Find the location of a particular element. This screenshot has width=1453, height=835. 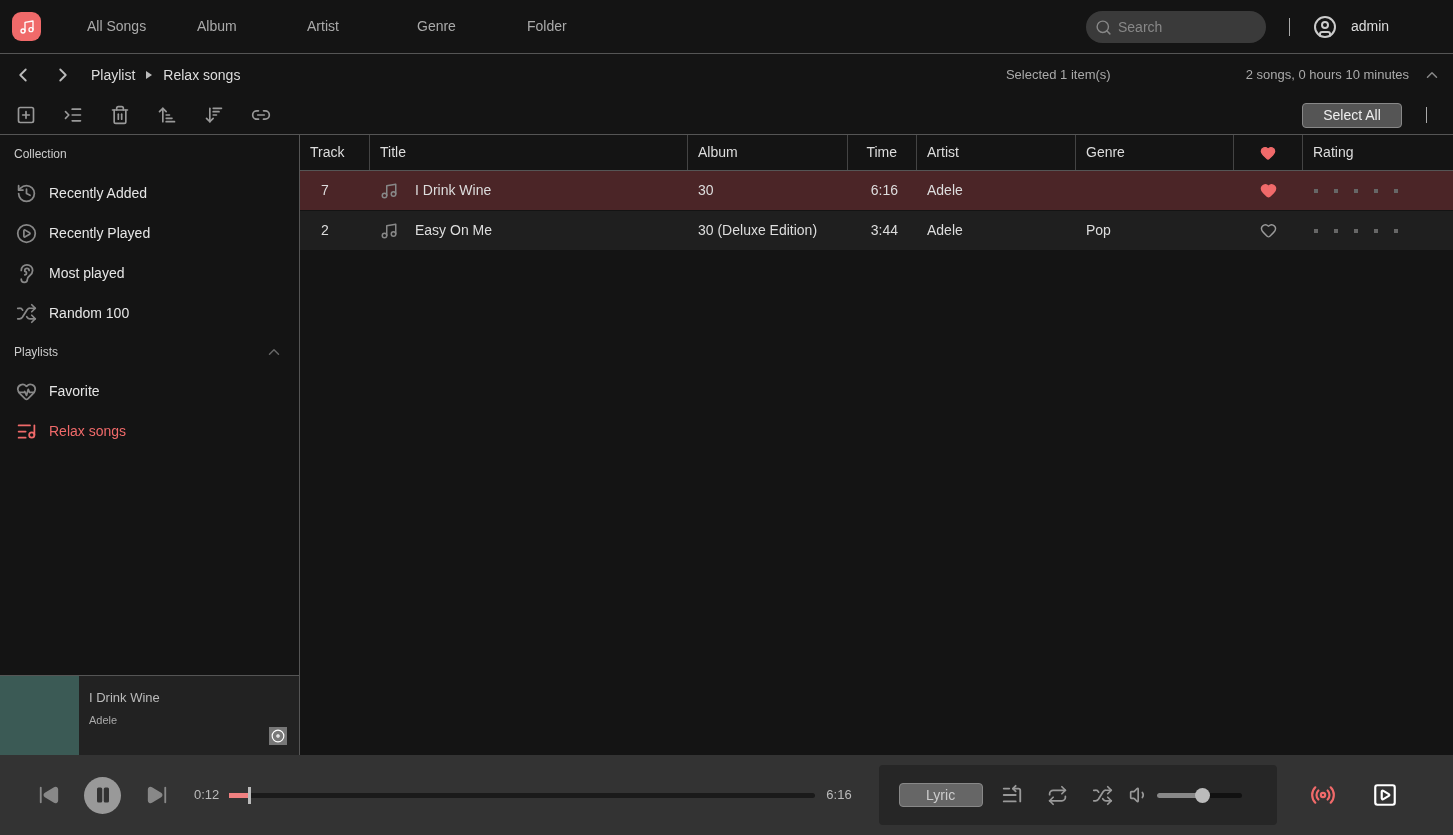

sidebar-item: Recently Played is located at coordinates (149, 233).